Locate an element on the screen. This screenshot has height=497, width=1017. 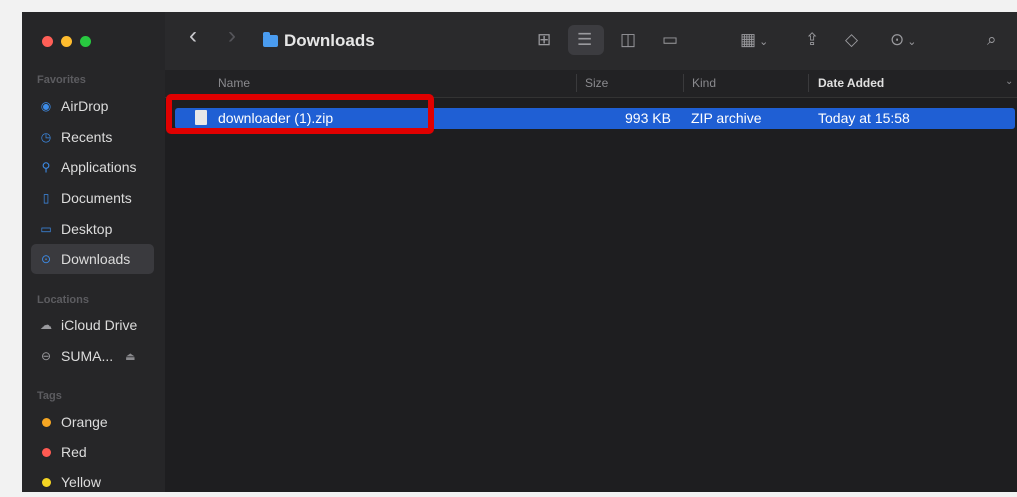
sidebar-item-recents: ◷ Recents is located at coordinates (92, 137).